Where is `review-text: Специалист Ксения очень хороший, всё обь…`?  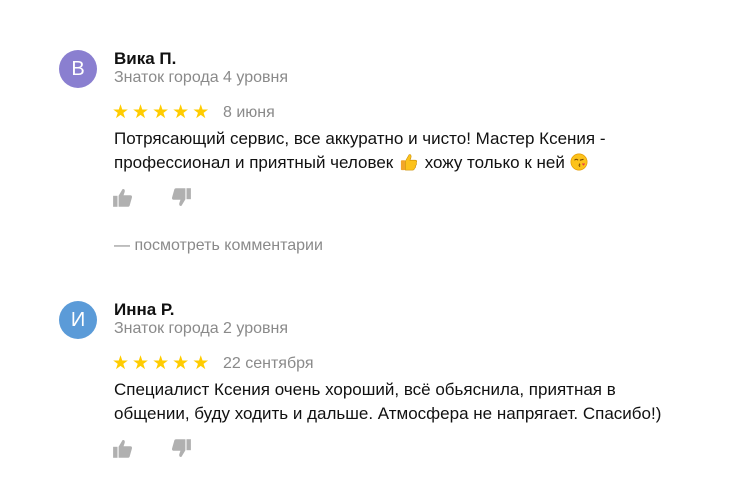
review-text: Специалист Ксения очень хороший, всё обь… is located at coordinates (414, 402).